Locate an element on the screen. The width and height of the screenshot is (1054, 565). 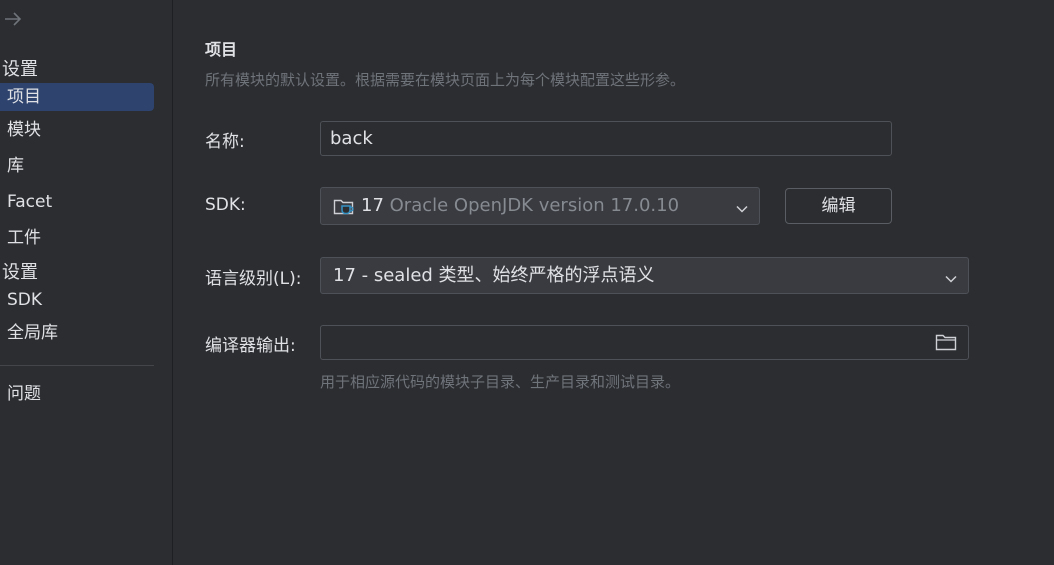
sdk-description: Oracle OpenJDK version 17.0.10 is located at coordinates (534, 205).